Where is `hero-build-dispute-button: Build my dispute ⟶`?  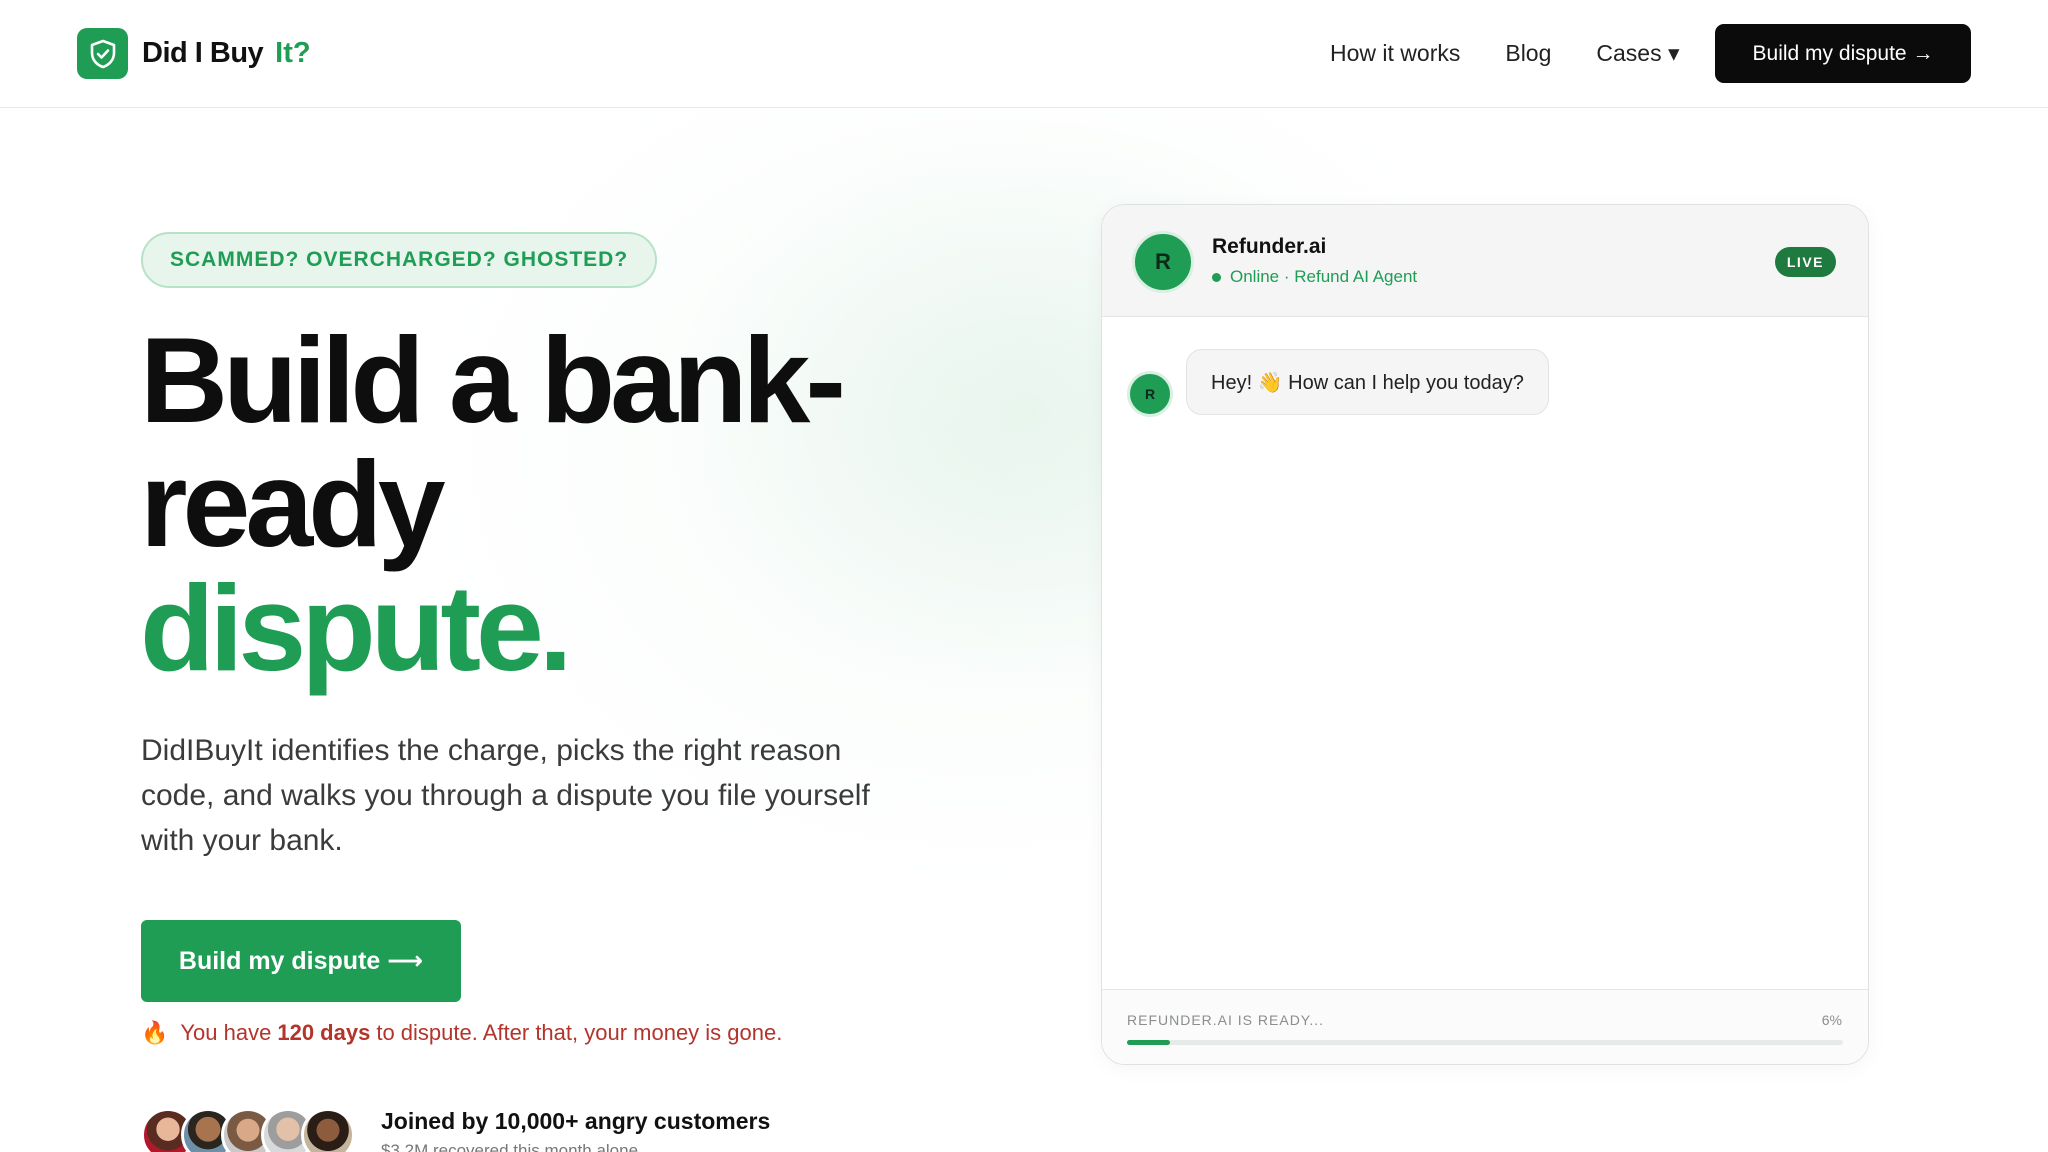 hero-build-dispute-button: Build my dispute ⟶ is located at coordinates (301, 961).